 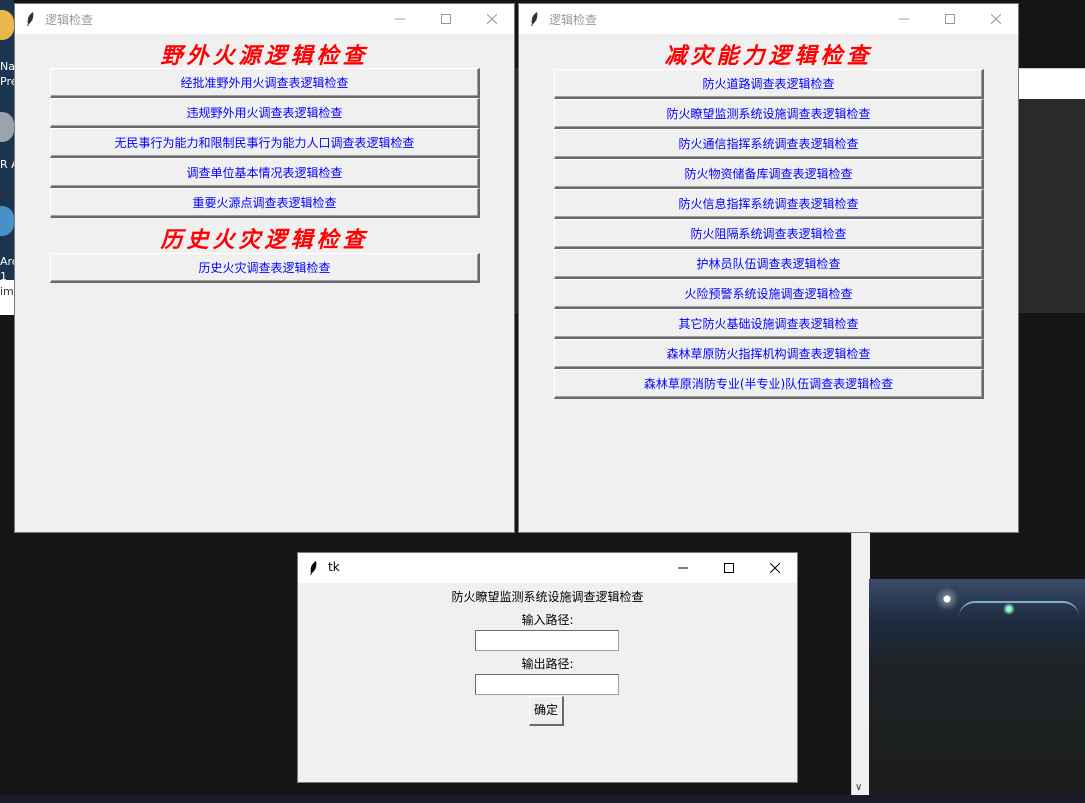 I want to click on check-button: 火险预警系统设施调查逻辑检查, so click(x=769, y=294).